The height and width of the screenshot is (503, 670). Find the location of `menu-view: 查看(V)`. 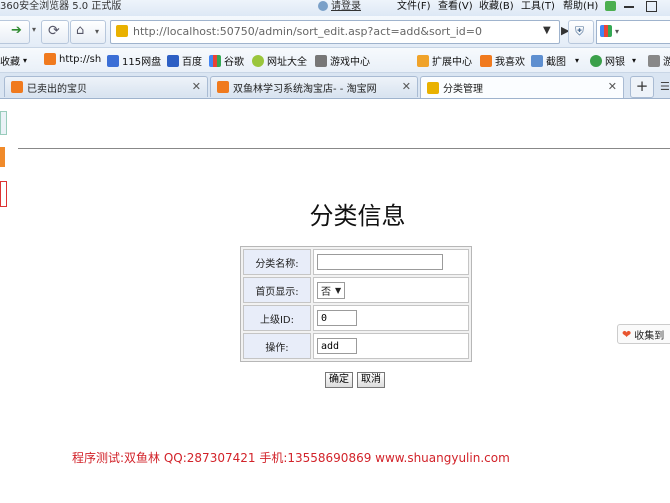

menu-view: 查看(V) is located at coordinates (455, 6).